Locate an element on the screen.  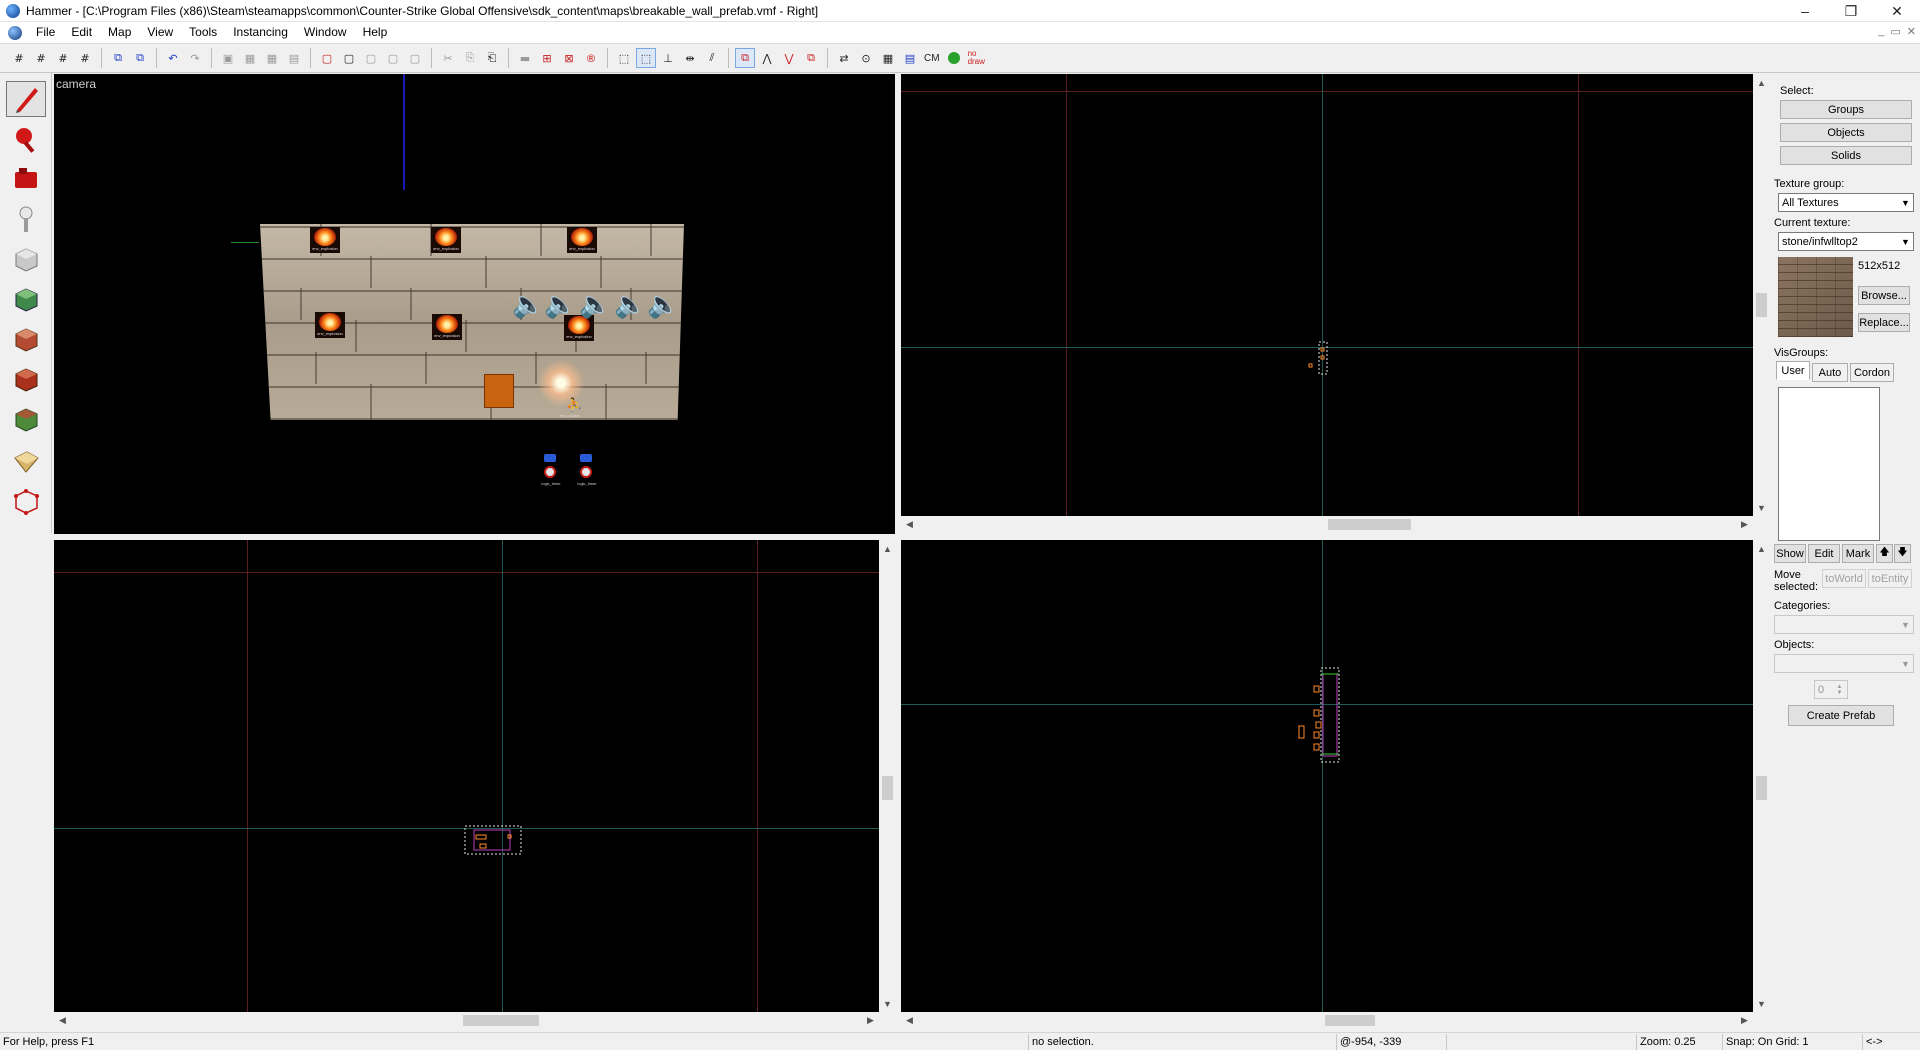
texture-scale-lock-icon: ▤ is located at coordinates (294, 58).